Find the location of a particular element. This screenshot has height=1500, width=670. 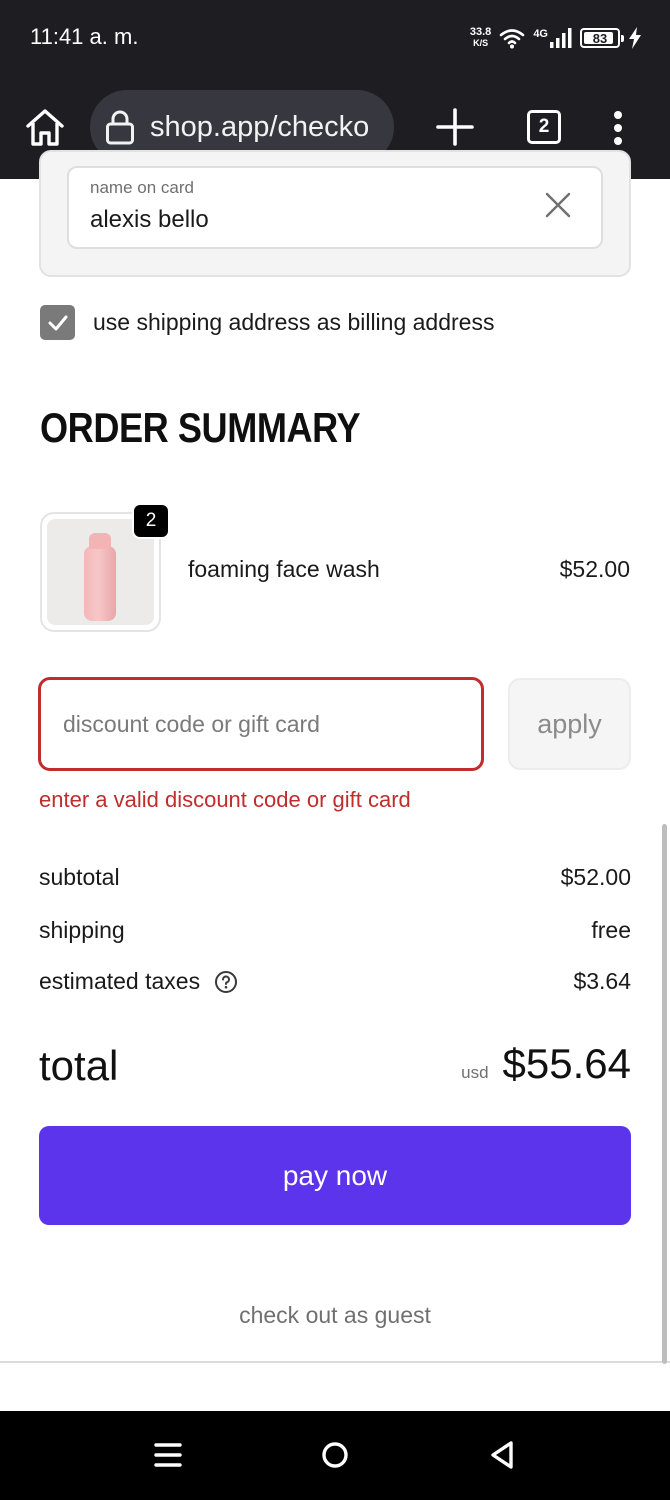

total-amount-group: usd $55.64 is located at coordinates (546, 1064).